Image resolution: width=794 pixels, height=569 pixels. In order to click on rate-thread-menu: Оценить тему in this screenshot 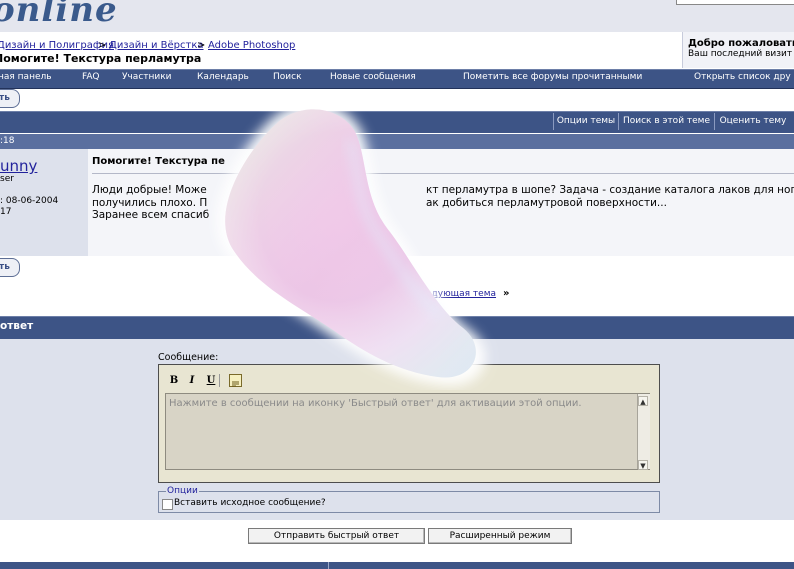, I will do `click(752, 121)`.